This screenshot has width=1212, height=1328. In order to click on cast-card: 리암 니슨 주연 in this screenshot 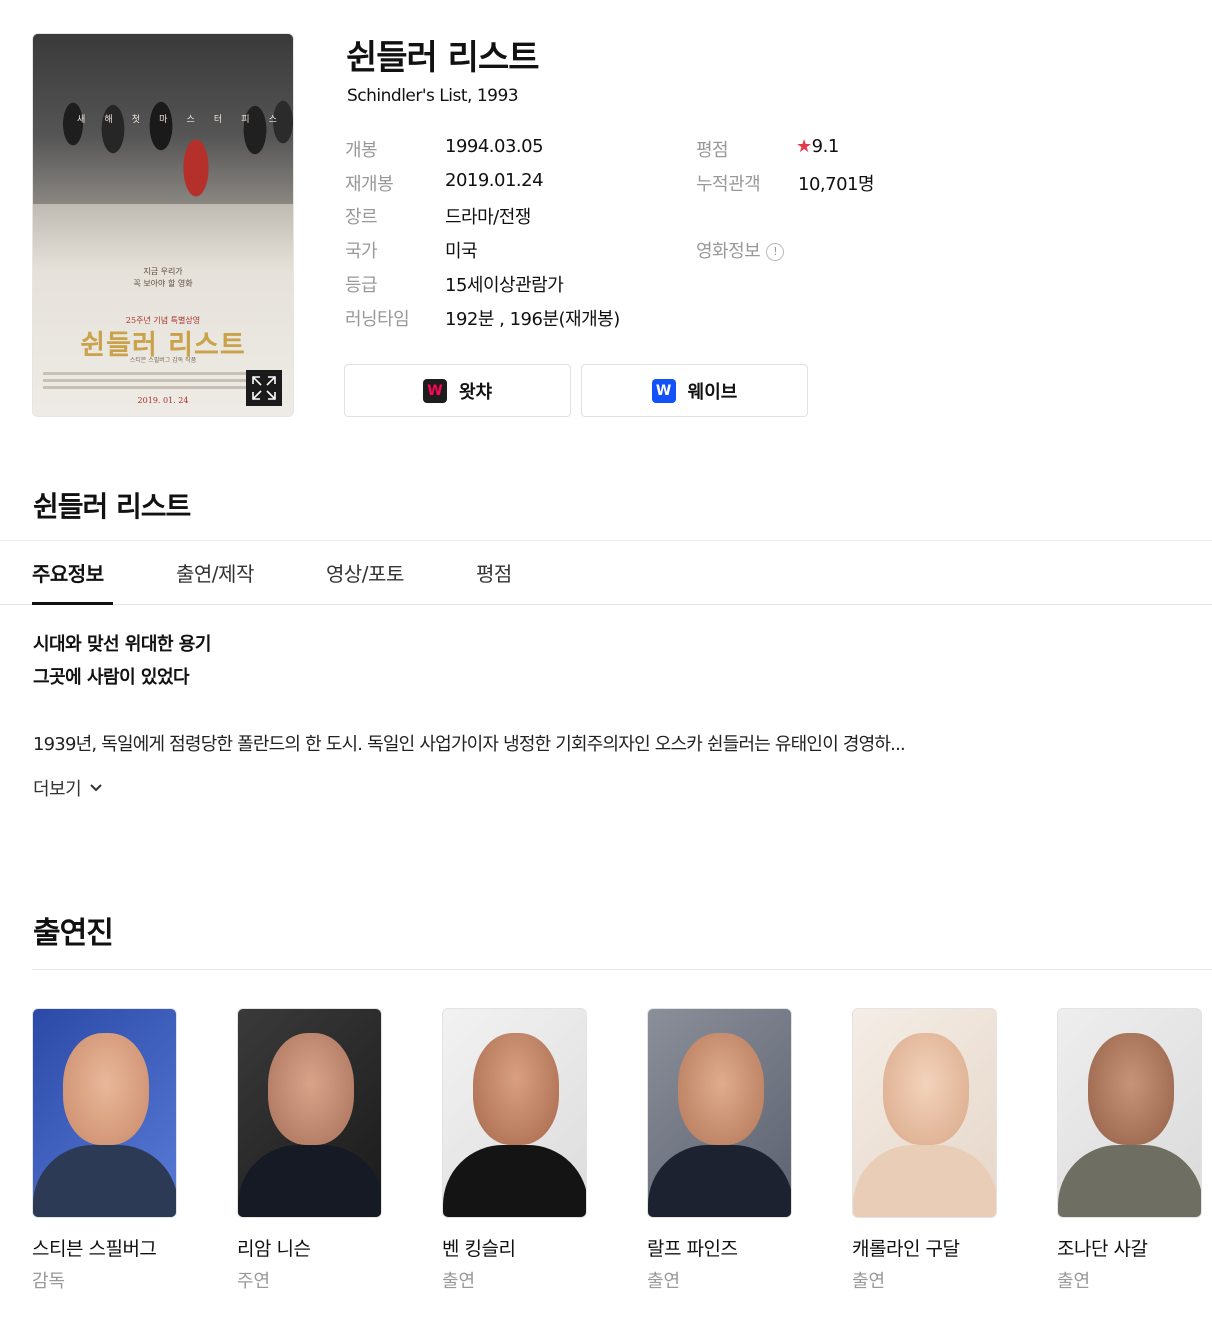, I will do `click(317, 1150)`.